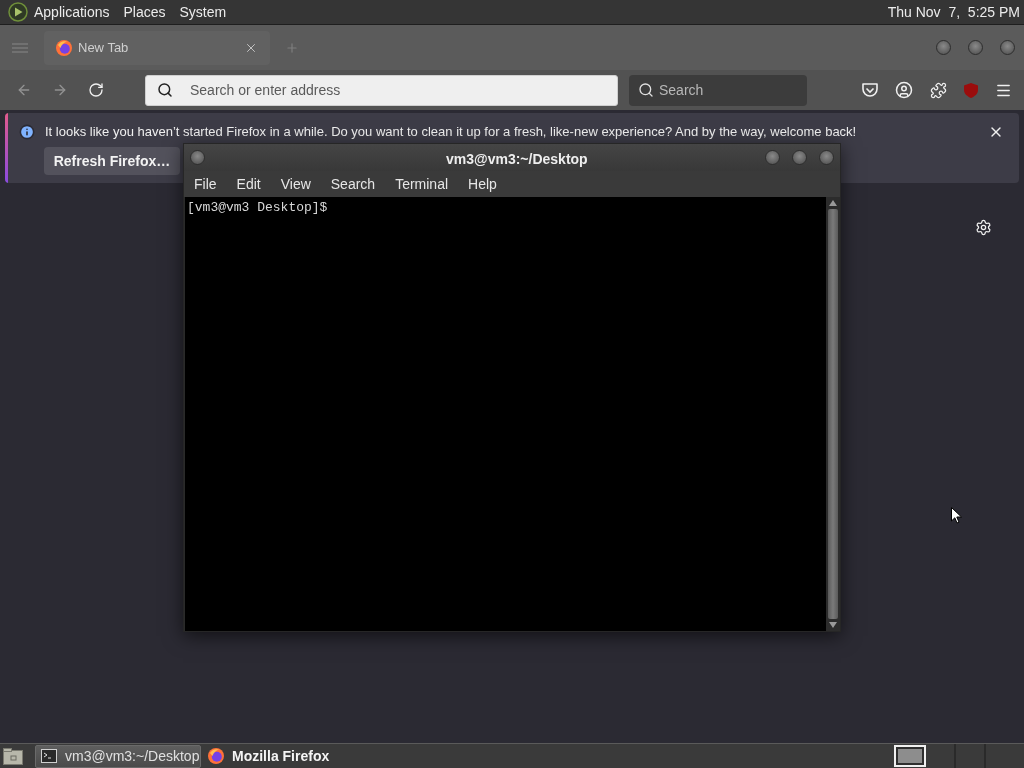 The height and width of the screenshot is (768, 1024). Describe the element at coordinates (203, 12) in the screenshot. I see `panel-menu: System` at that location.